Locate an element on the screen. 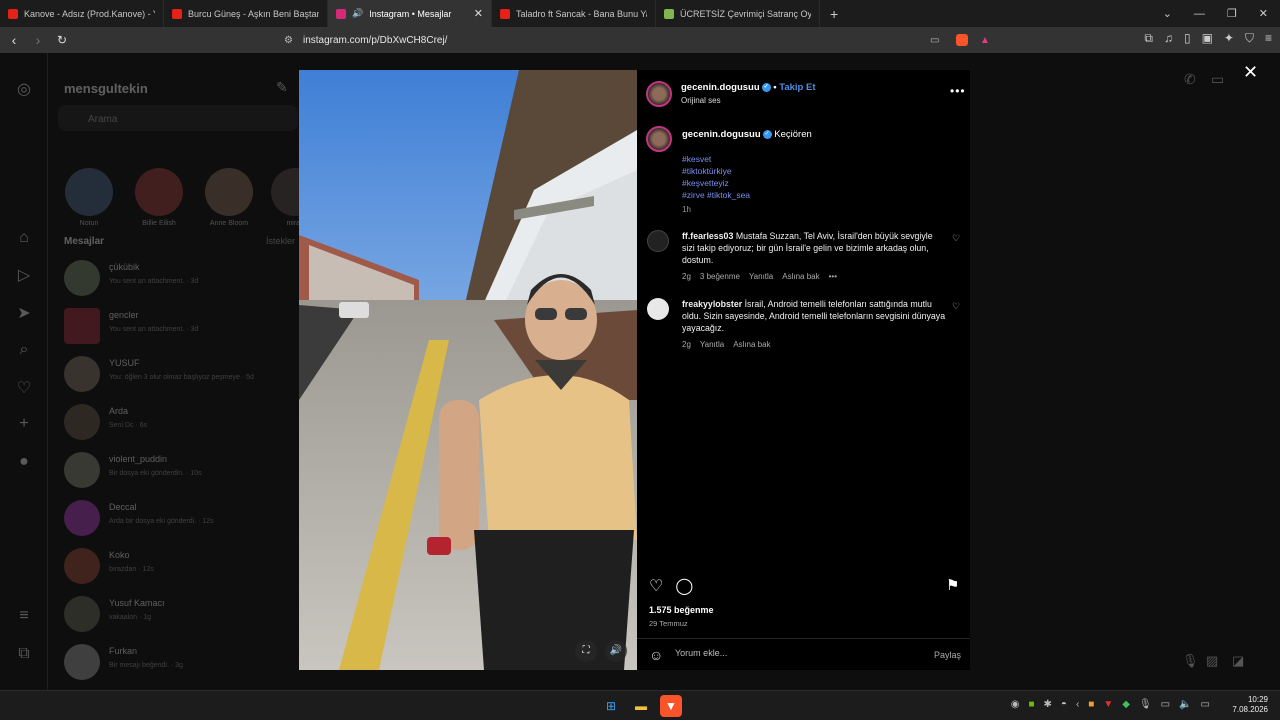 The width and height of the screenshot is (1280, 720). threads-icon: ⧉ is located at coordinates (24, 655).